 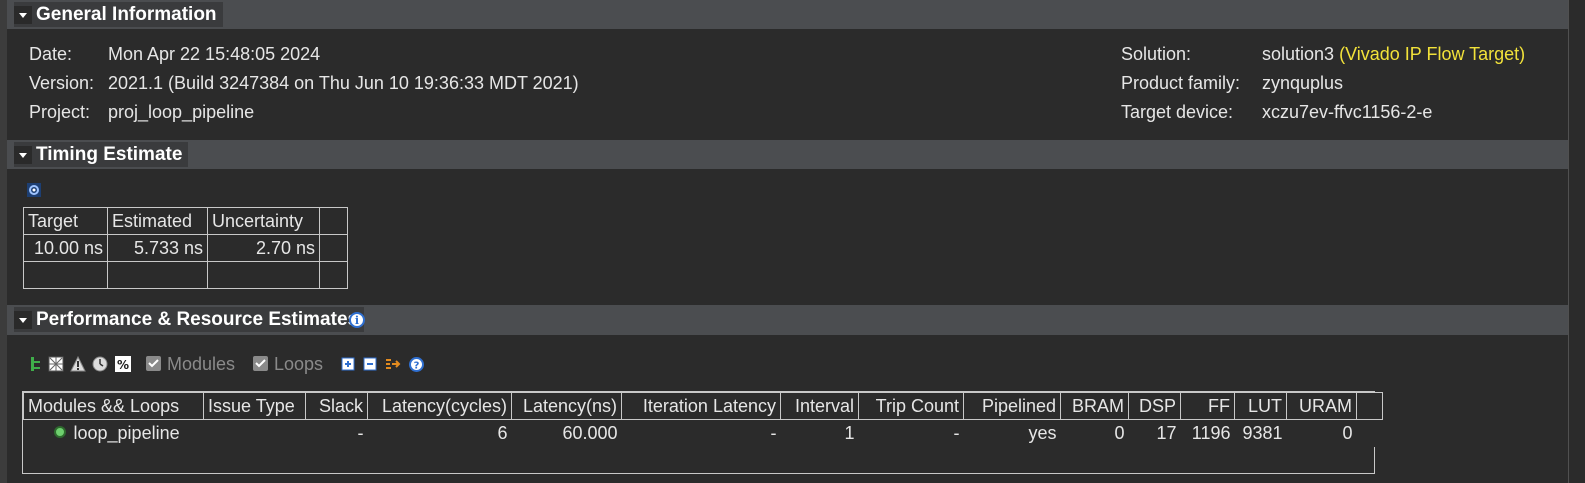 I want to click on column-header: BRAM, so click(x=1094, y=406).